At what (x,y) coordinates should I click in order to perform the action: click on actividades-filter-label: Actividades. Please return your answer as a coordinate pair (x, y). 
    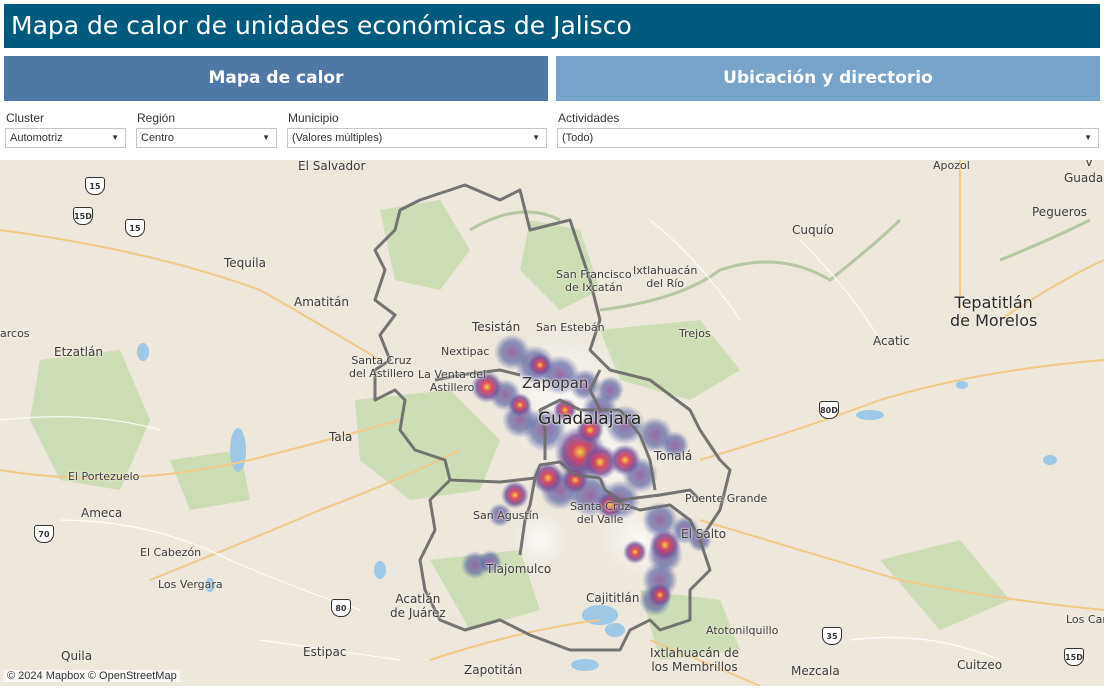
    Looking at the image, I should click on (589, 118).